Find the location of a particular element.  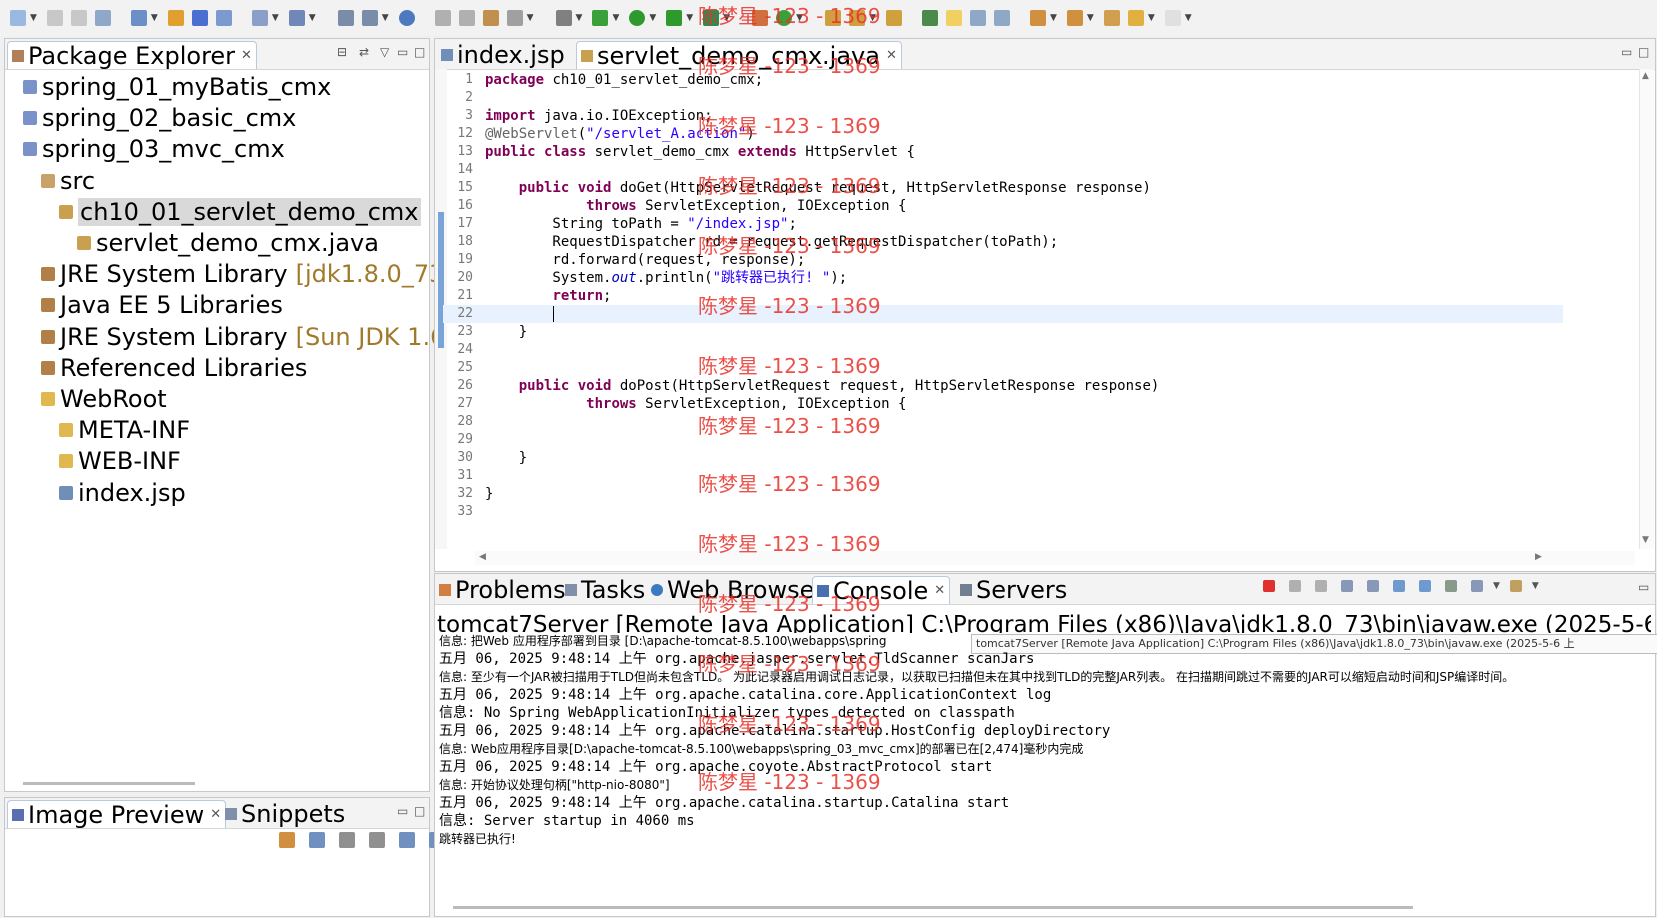

collapse-all-icon: ⊟ is located at coordinates (342, 52).